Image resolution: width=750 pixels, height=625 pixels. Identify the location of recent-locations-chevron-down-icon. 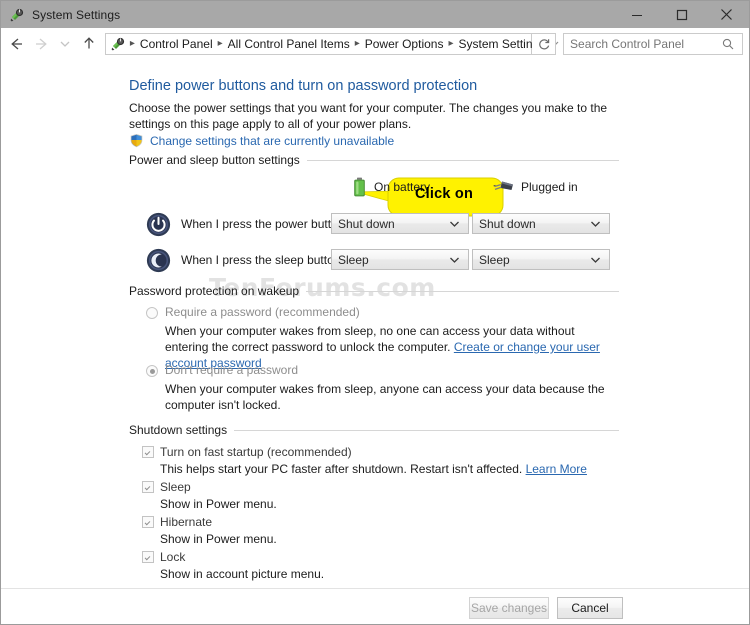
(65, 44).